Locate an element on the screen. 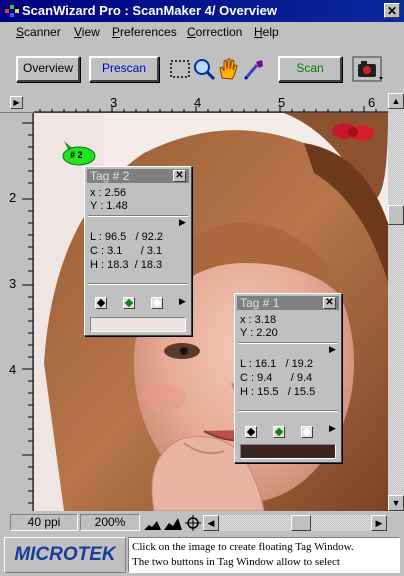  magnifier-icon is located at coordinates (204, 69).